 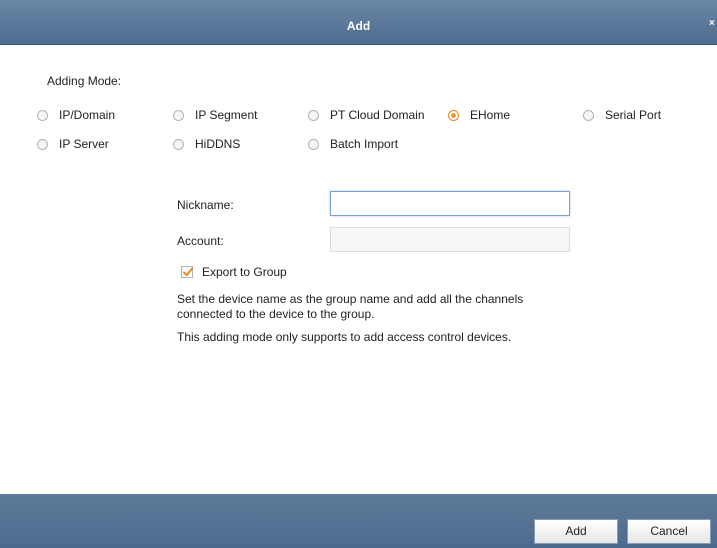 I want to click on radio-label: IP Segment, so click(x=226, y=115).